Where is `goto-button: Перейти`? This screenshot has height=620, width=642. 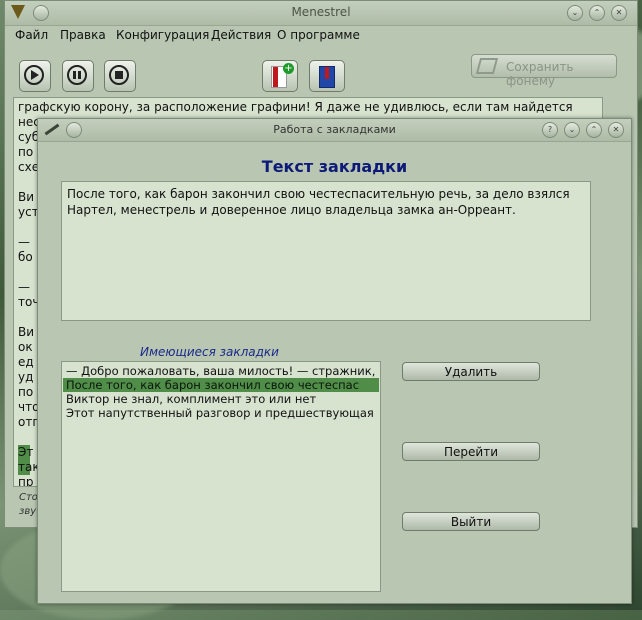 goto-button: Перейти is located at coordinates (471, 451).